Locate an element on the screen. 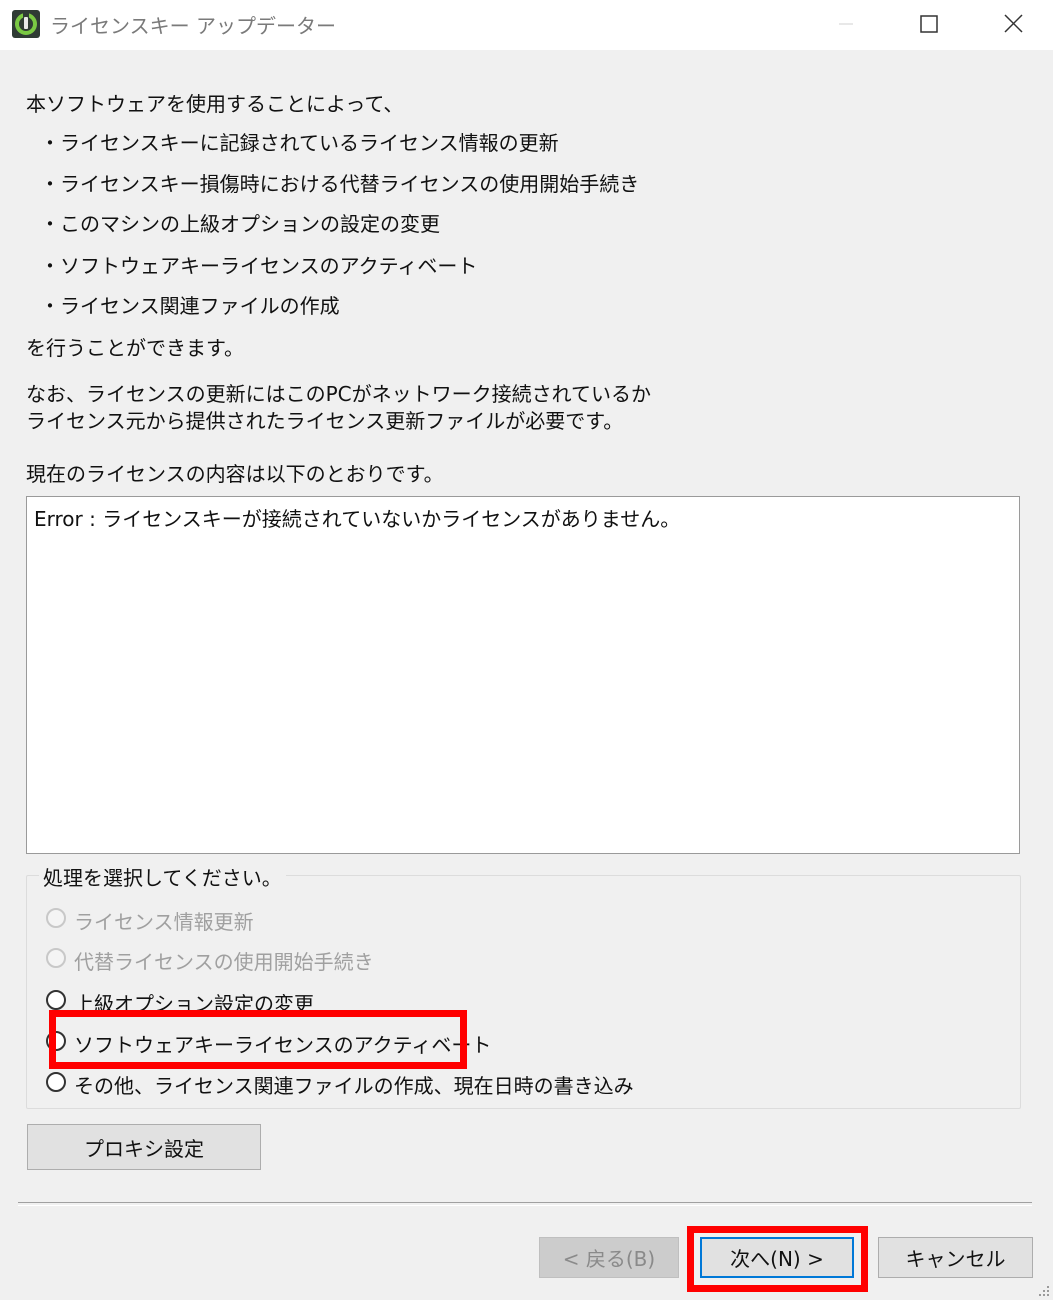 The width and height of the screenshot is (1053, 1300). radio-label: 代替ライセンスの使用開始手続き is located at coordinates (224, 962).